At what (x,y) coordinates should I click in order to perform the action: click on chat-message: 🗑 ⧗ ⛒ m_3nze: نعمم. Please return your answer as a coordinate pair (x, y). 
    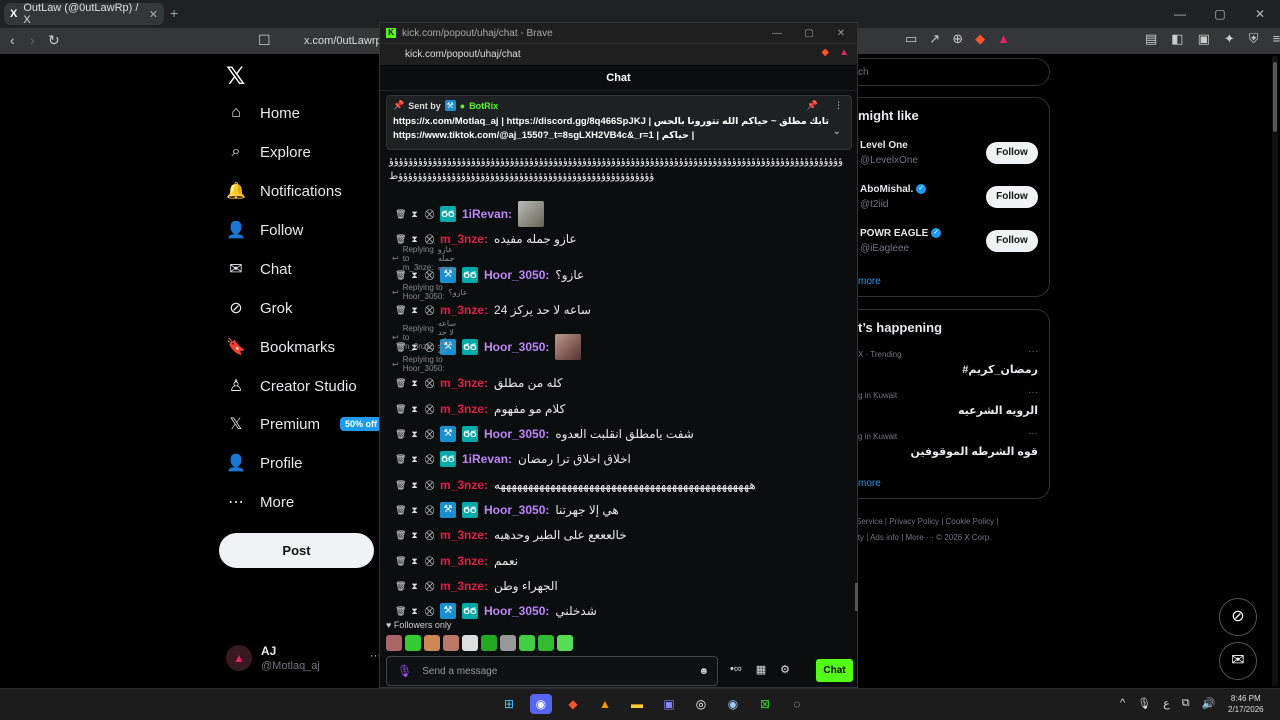
    Looking at the image, I should click on (456, 561).